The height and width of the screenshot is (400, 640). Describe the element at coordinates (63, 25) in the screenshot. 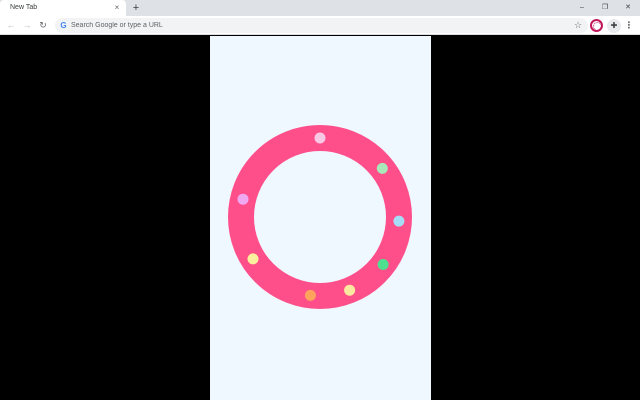

I see `google-icon: G` at that location.